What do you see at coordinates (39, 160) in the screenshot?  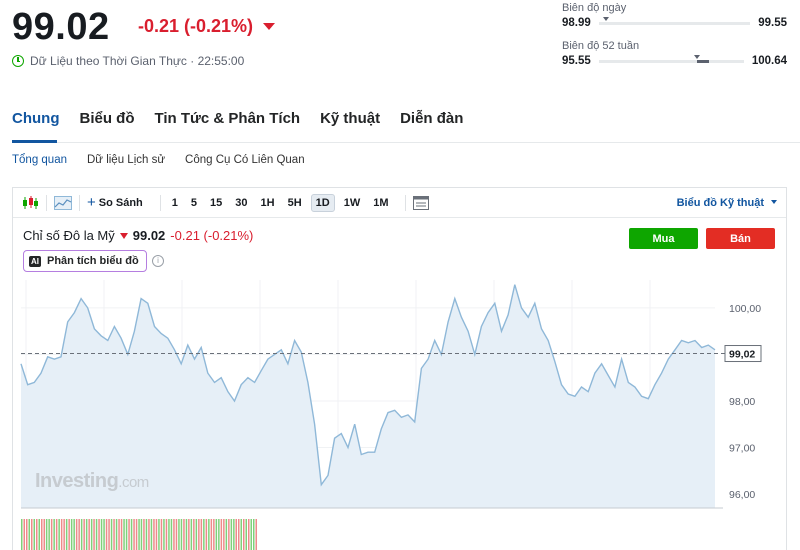 I see `subtab-summary: Tổng quan` at bounding box center [39, 160].